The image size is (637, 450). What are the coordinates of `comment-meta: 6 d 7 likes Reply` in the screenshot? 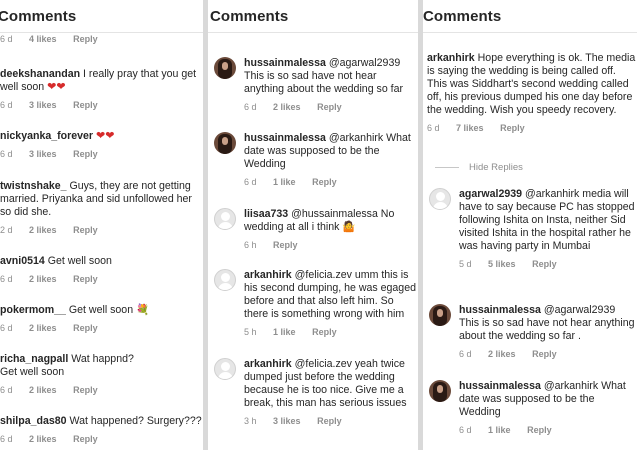 It's located at (476, 128).